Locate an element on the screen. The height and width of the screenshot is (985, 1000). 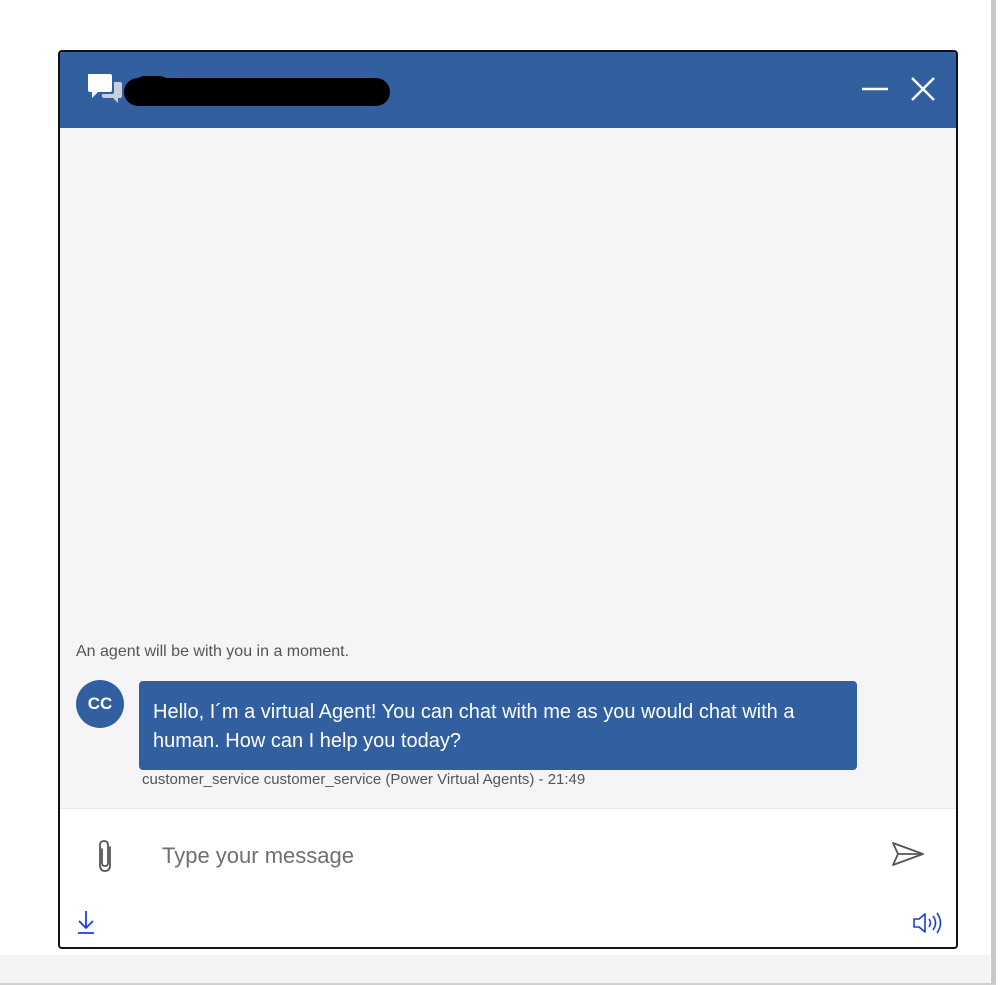
bot-avatar: CC is located at coordinates (100, 704).